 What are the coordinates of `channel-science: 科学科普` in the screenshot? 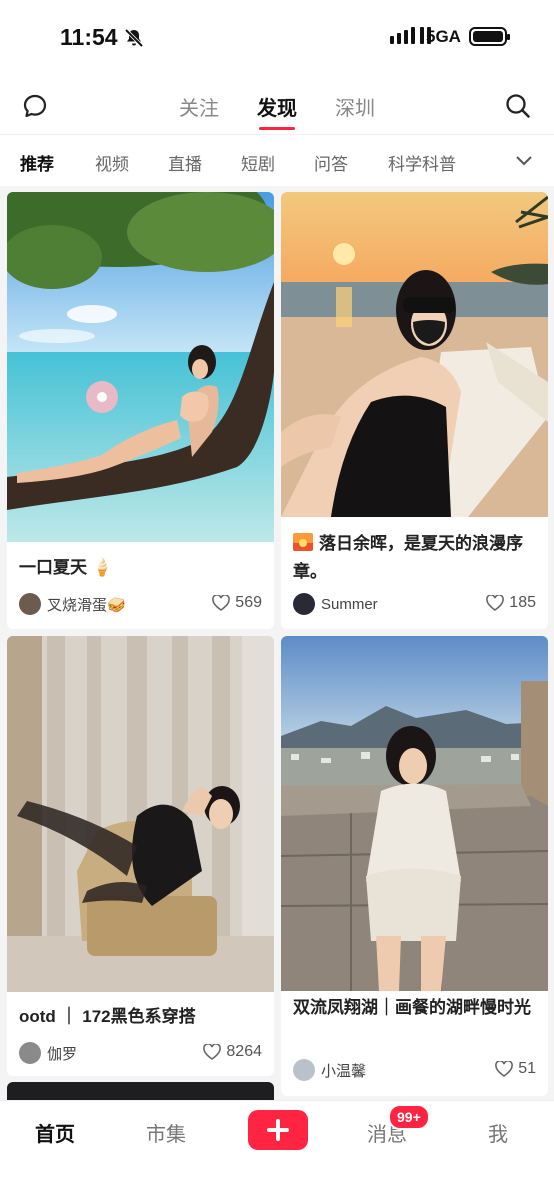 It's located at (422, 162).